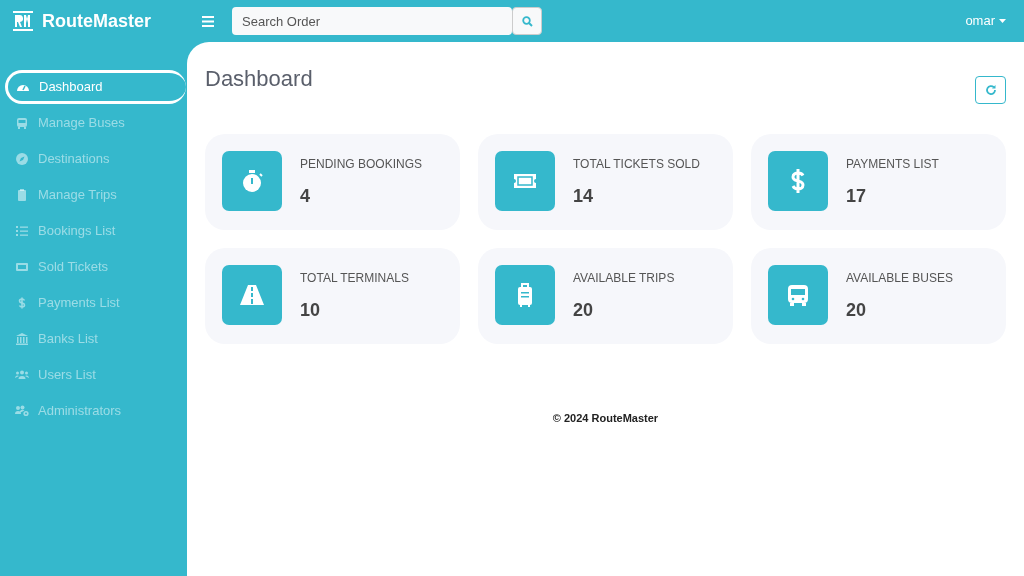 The image size is (1024, 576). I want to click on users-gear-icon, so click(22, 411).